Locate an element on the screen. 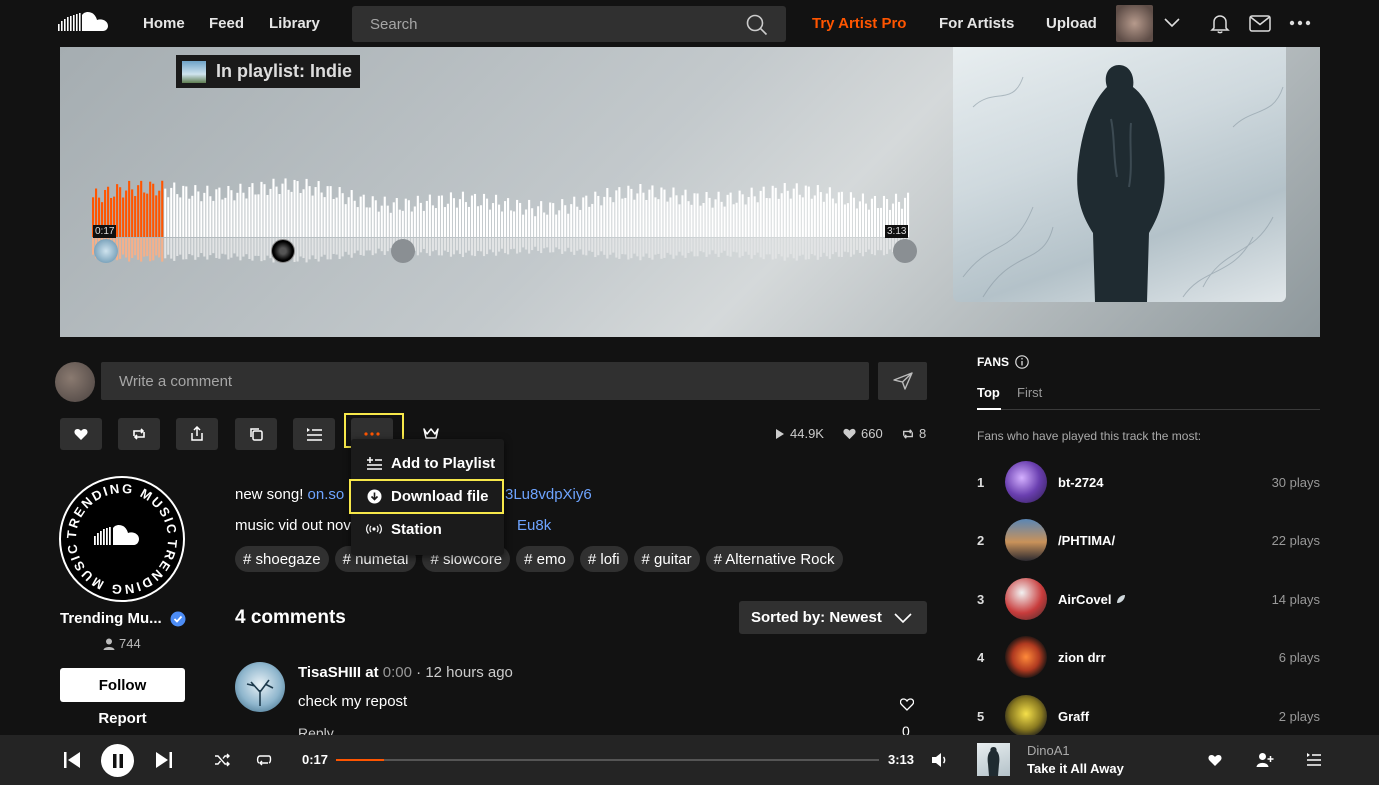  fan-name: zion drr is located at coordinates (1082, 657).